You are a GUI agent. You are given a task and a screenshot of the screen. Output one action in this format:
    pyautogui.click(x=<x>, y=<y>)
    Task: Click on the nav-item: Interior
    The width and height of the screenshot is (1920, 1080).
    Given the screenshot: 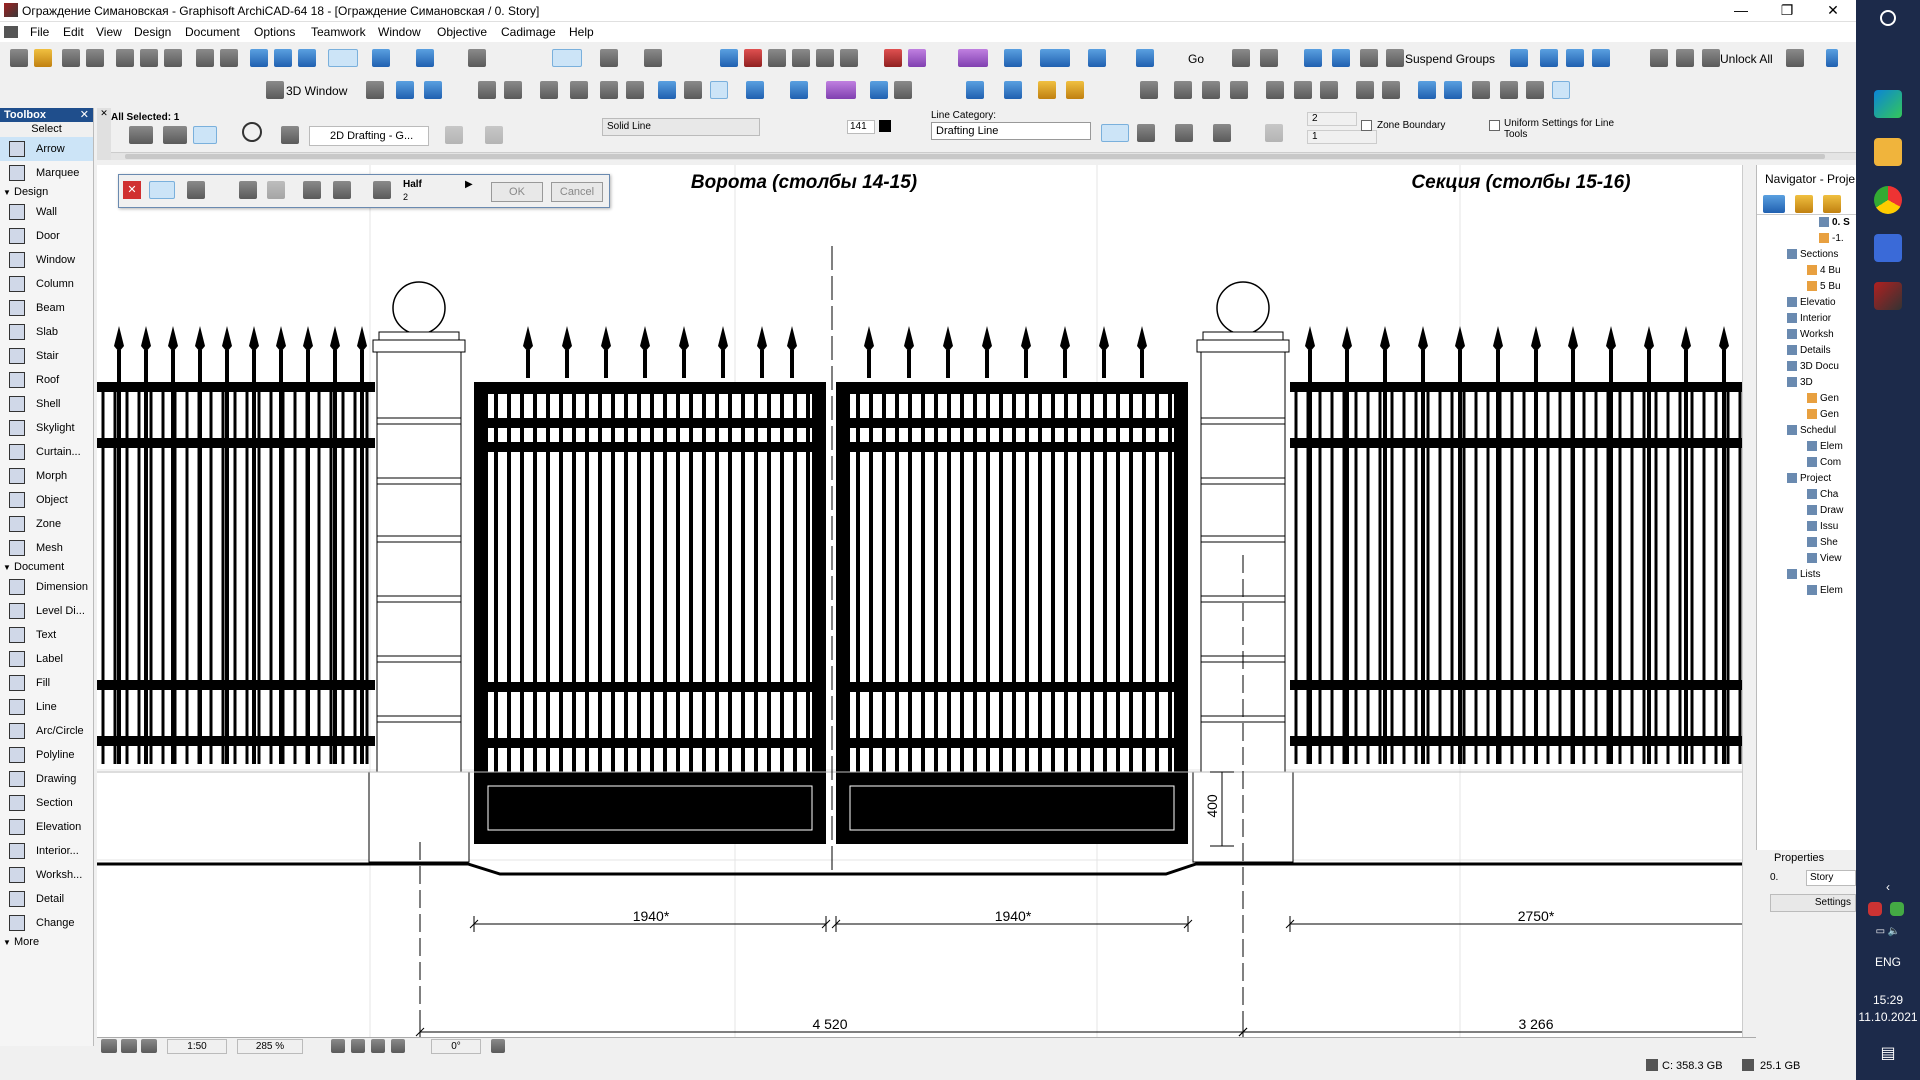 What is the action you would take?
    pyautogui.click(x=1821, y=319)
    